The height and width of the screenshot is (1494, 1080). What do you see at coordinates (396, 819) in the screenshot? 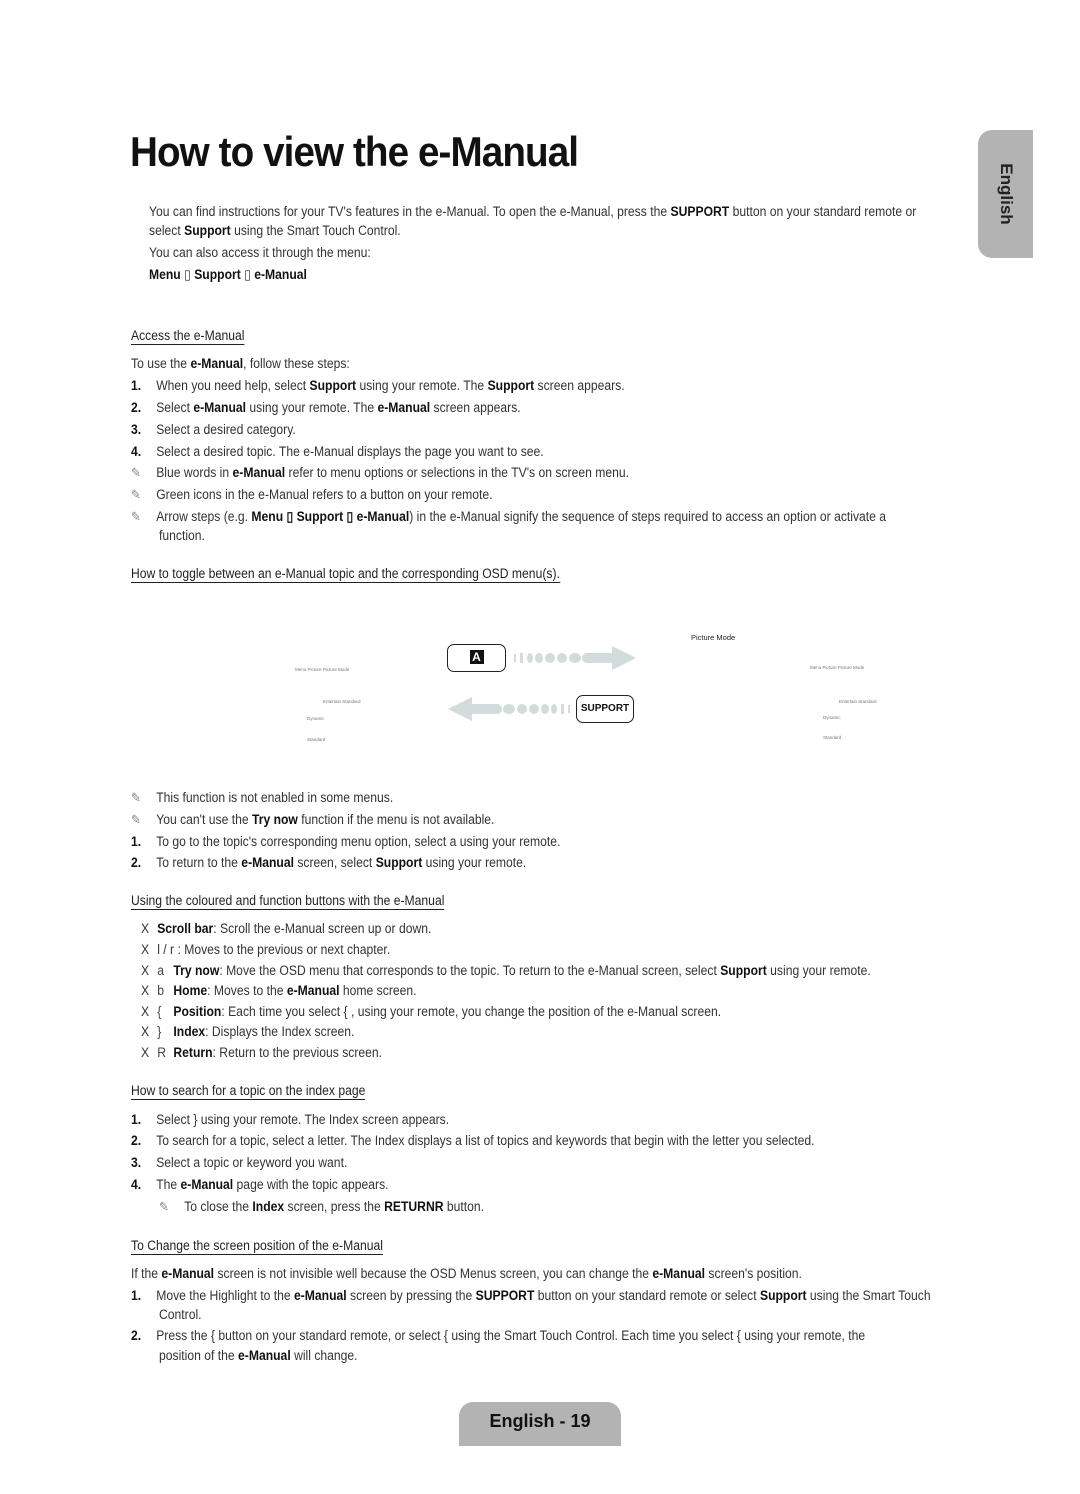
I see `text: function if the menu is not available.` at bounding box center [396, 819].